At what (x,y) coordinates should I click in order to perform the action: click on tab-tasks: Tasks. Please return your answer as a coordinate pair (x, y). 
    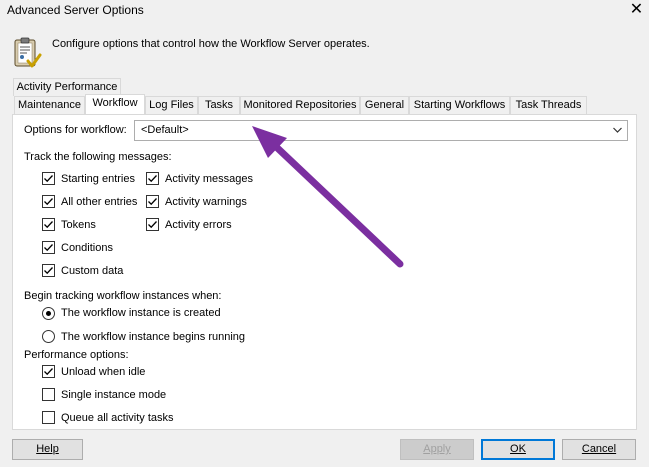
    Looking at the image, I should click on (219, 105).